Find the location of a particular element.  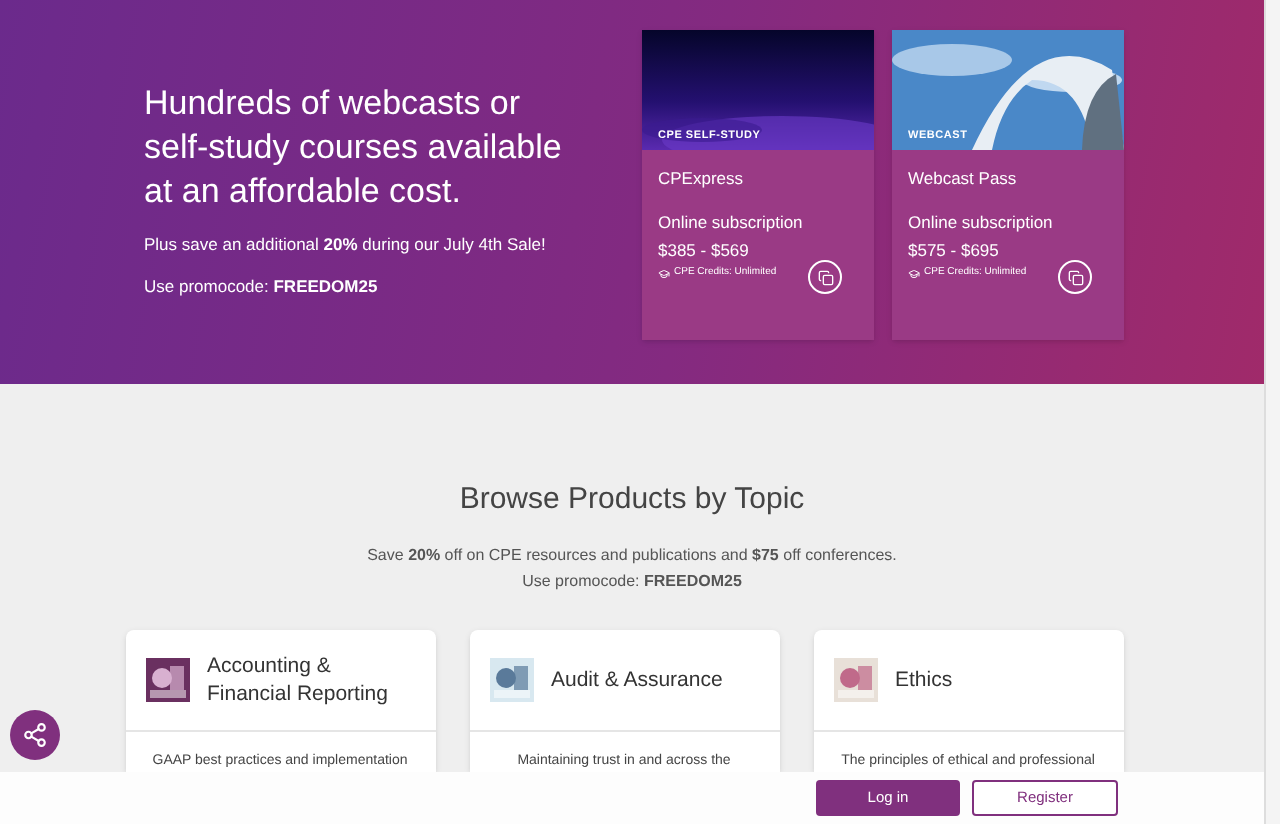

price-range: $385 - $569 is located at coordinates (704, 250).